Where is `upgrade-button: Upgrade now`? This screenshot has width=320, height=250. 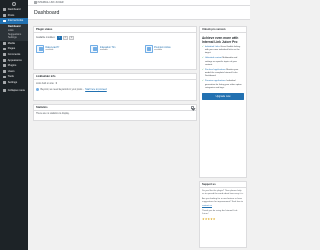 upgrade-button: Upgrade now is located at coordinates (223, 96).